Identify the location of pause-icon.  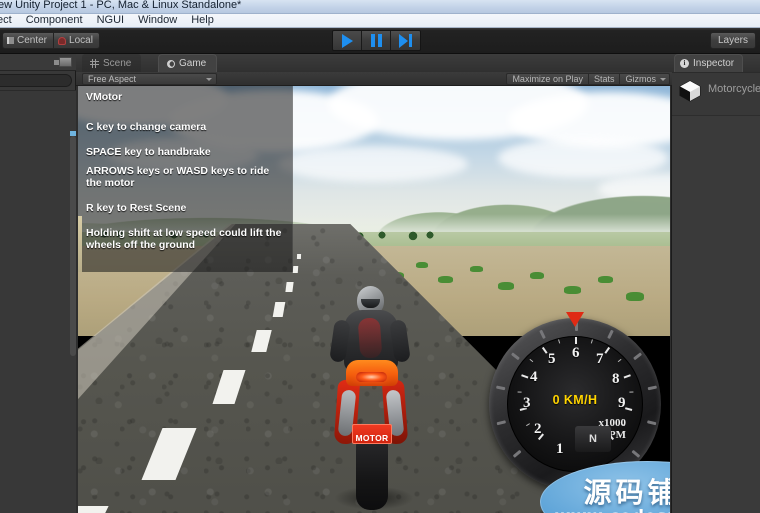
(376, 40).